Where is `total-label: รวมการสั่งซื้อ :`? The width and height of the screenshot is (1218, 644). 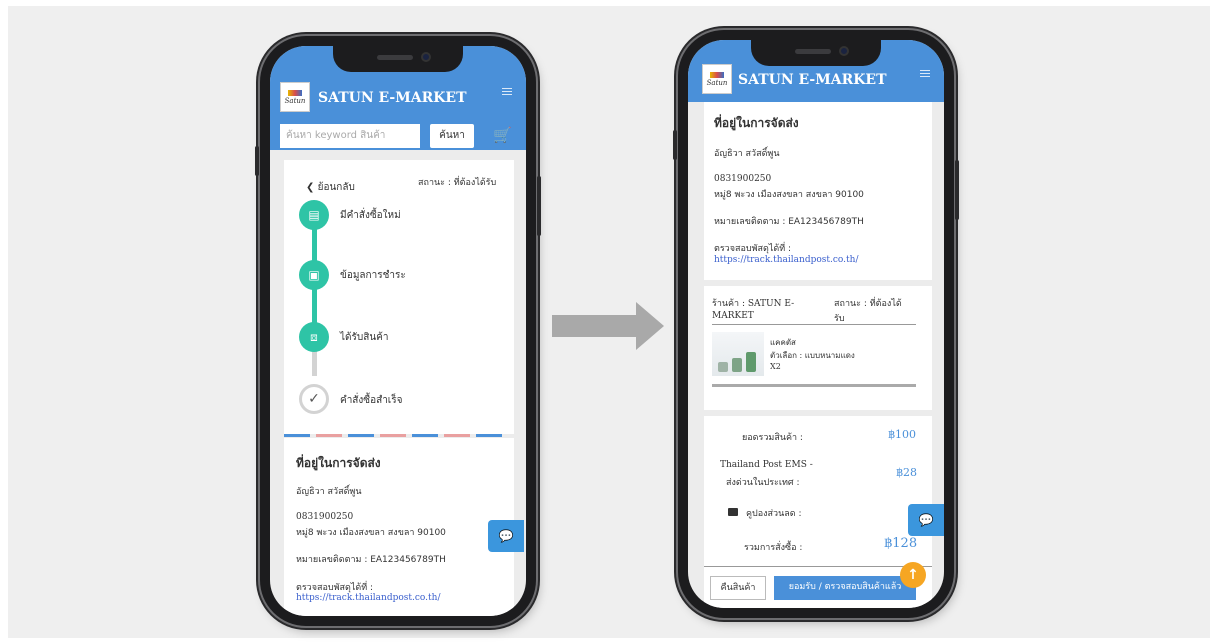
total-label: รวมการสั่งซื้อ : is located at coordinates (773, 548).